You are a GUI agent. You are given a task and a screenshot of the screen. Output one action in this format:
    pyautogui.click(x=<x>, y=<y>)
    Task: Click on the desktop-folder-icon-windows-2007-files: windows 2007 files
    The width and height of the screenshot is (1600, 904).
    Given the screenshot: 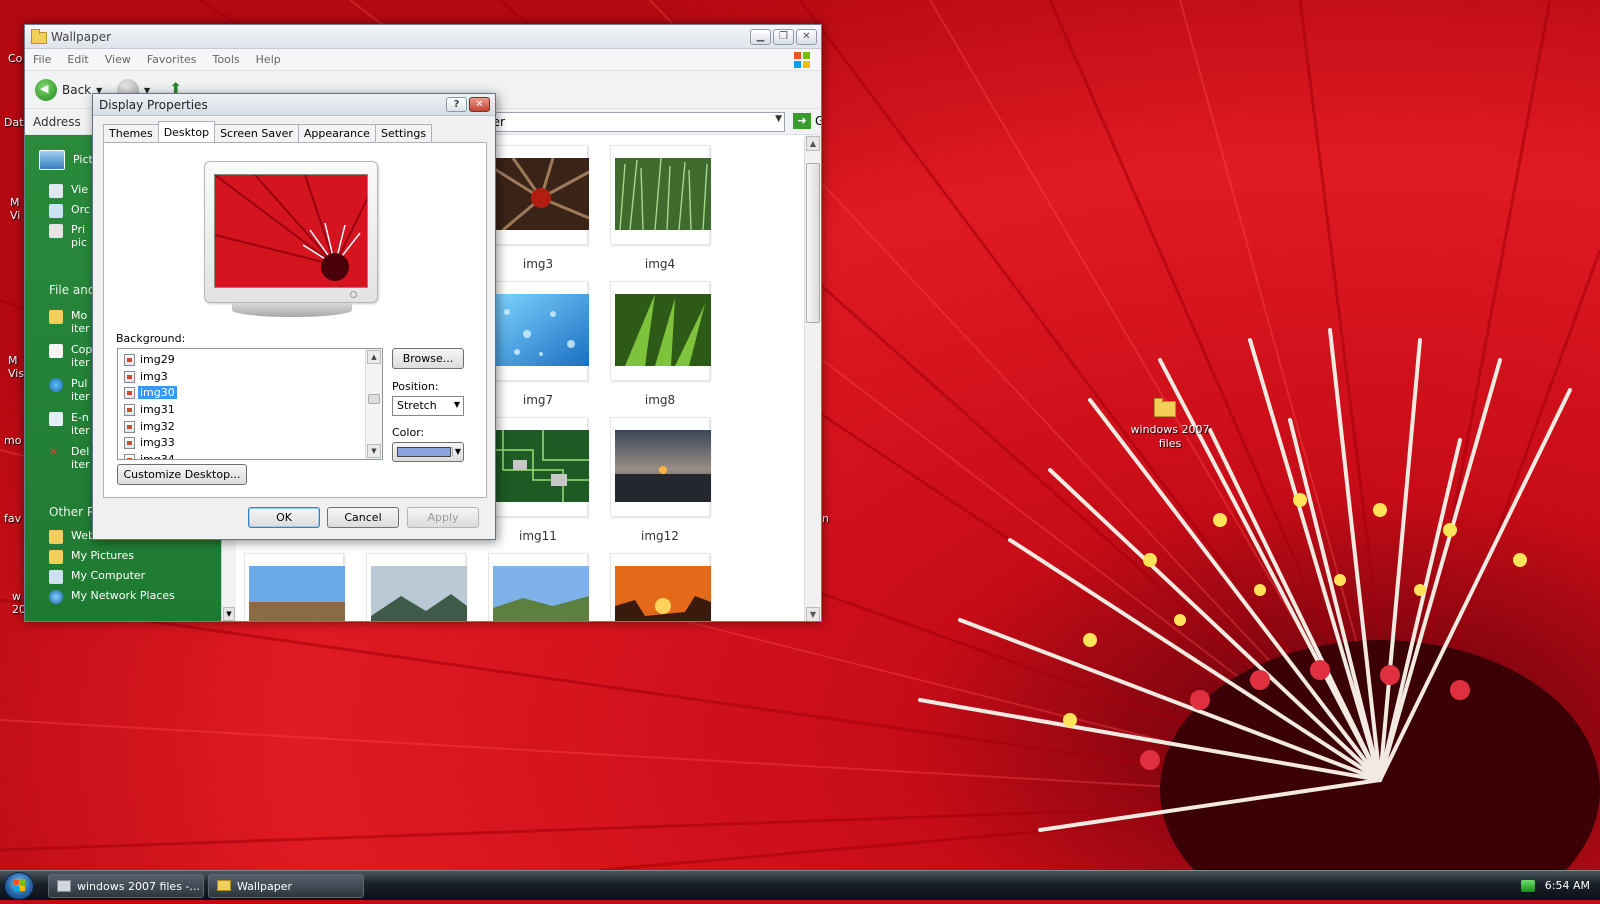 What is the action you would take?
    pyautogui.click(x=1170, y=423)
    